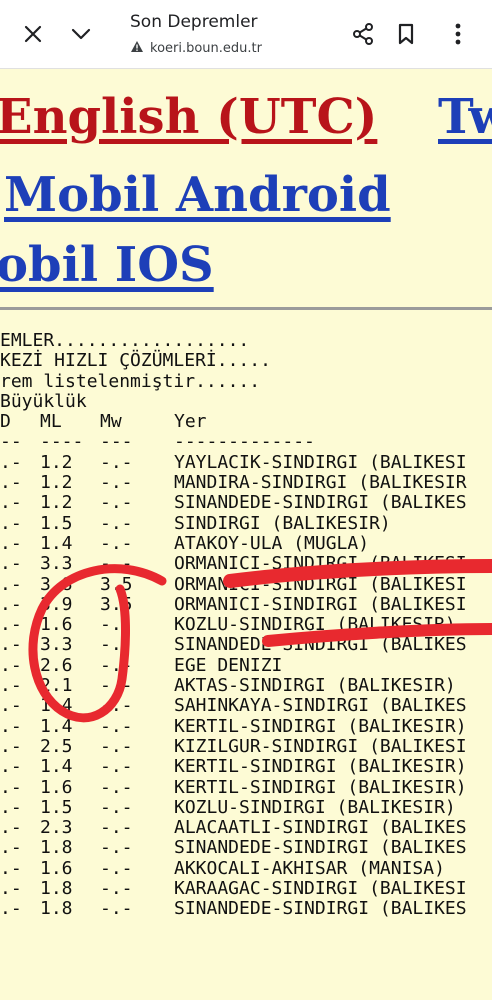  I want to click on close-icon, so click(33, 34).